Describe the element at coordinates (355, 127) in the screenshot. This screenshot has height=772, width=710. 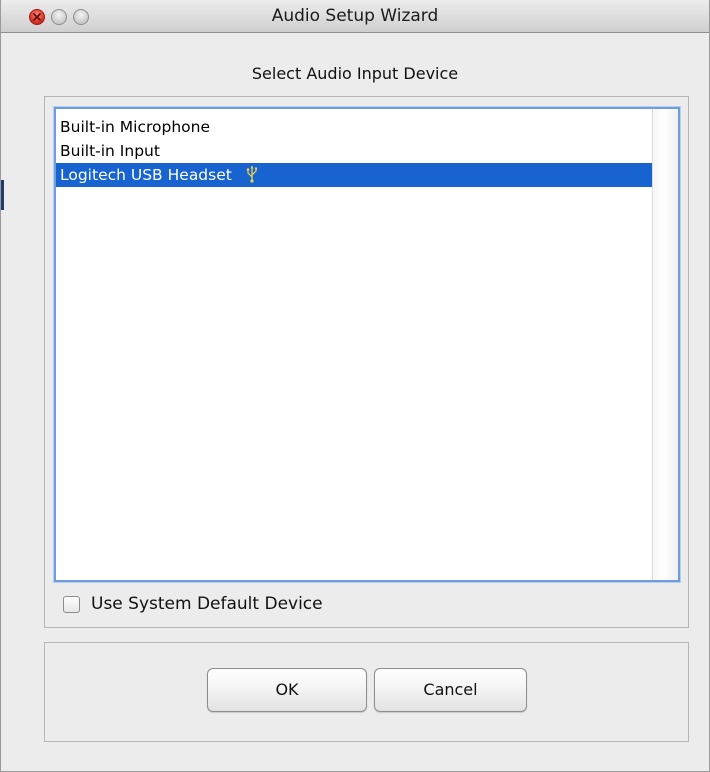
I see `device-item-built-in-microphone: Built-in Microphone` at that location.